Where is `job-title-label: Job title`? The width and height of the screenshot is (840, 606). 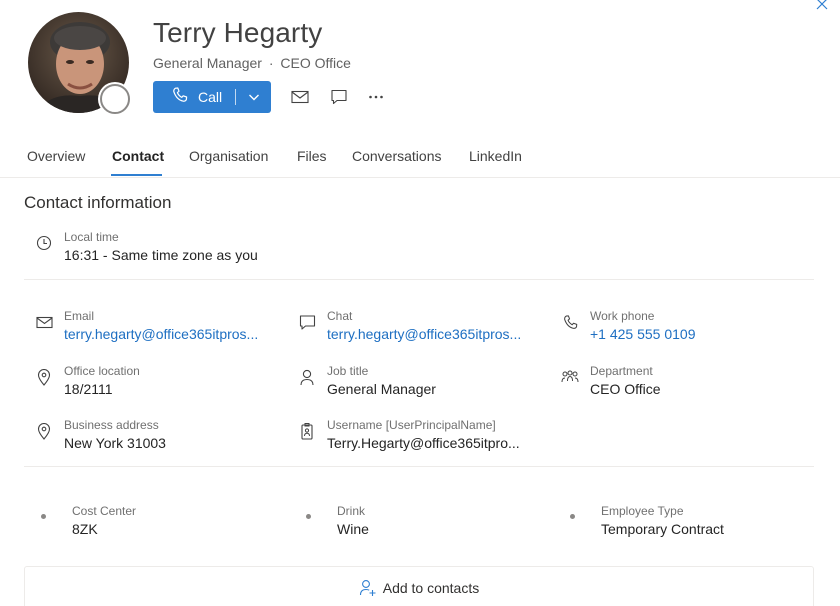
job-title-label: Job title is located at coordinates (348, 371).